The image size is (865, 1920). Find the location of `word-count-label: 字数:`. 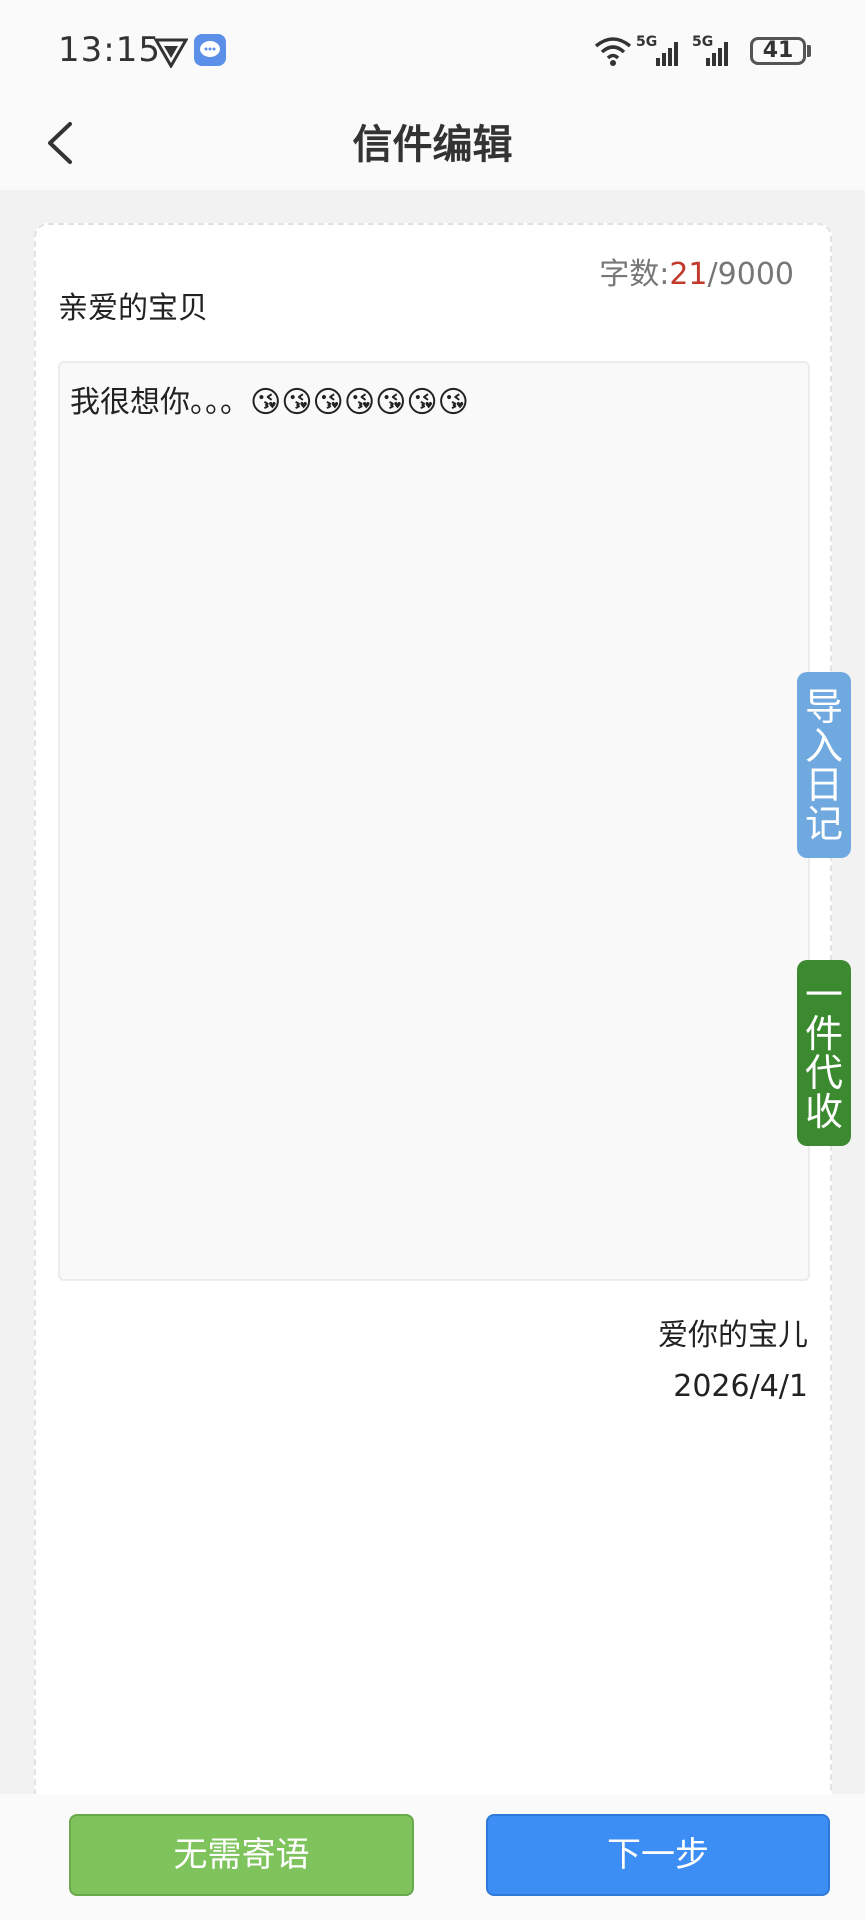

word-count-label: 字数: is located at coordinates (634, 274).